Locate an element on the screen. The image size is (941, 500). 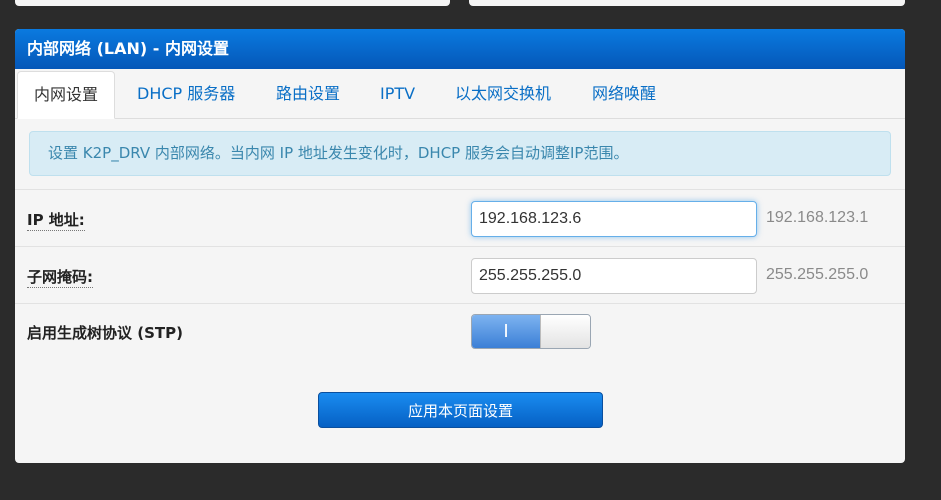
tab-bar: 内网设置 DHCP 服务器 路由设置 IPTV 以太网交换机 网络唤醒 is located at coordinates (460, 94).